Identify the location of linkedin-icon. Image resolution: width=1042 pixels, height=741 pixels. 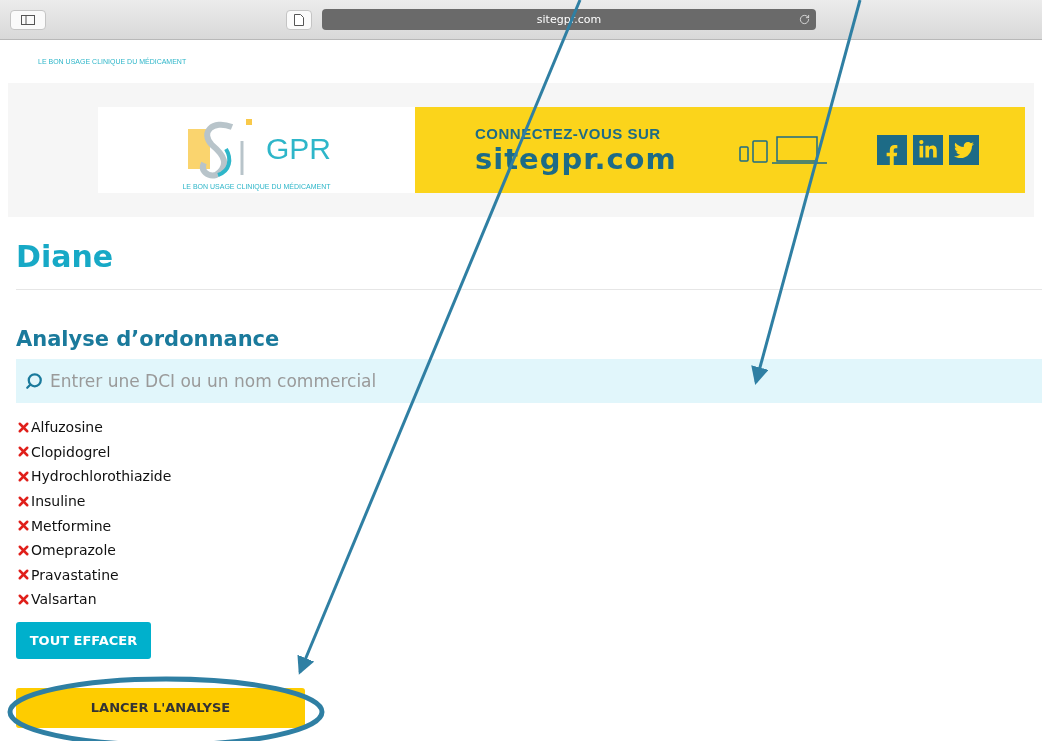
(927, 150).